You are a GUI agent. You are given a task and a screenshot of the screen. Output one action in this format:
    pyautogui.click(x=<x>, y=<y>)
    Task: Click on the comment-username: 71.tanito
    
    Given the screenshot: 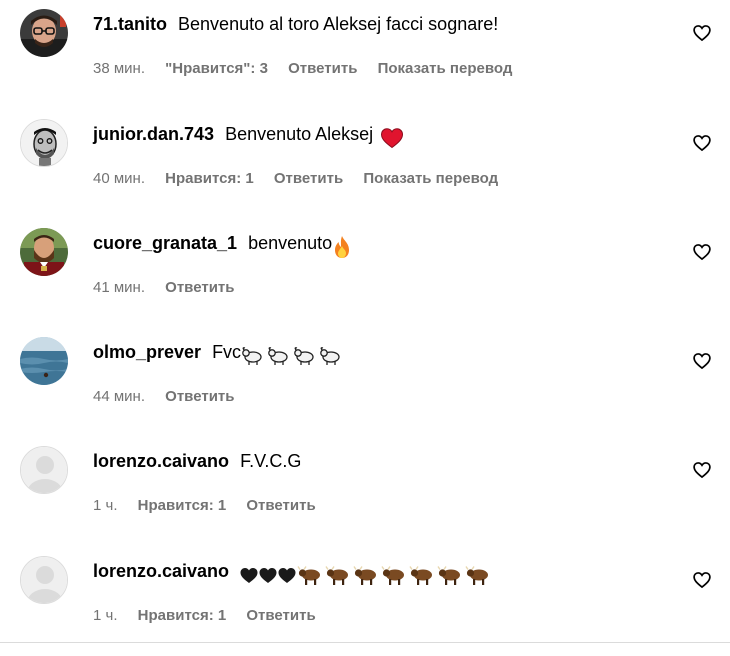 What is the action you would take?
    pyautogui.click(x=130, y=24)
    